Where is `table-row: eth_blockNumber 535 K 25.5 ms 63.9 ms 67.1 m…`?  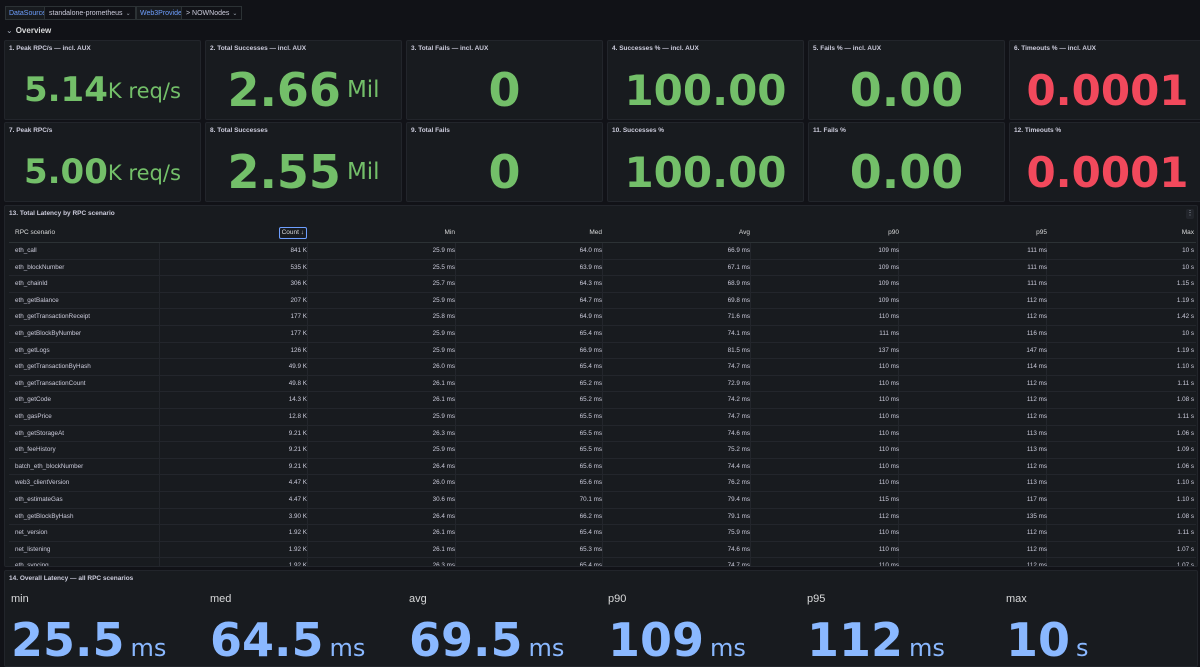
table-row: eth_blockNumber 535 K 25.5 ms 63.9 ms 67.1 m… is located at coordinates (602, 268).